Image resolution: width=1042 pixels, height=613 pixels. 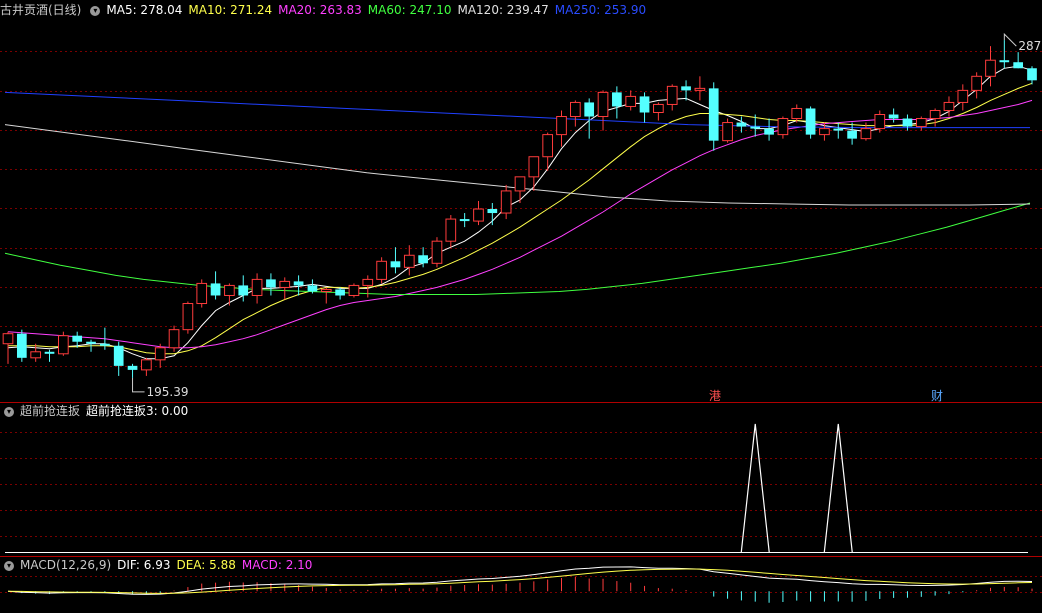 I want to click on low-label: 195.39, so click(x=168, y=392).